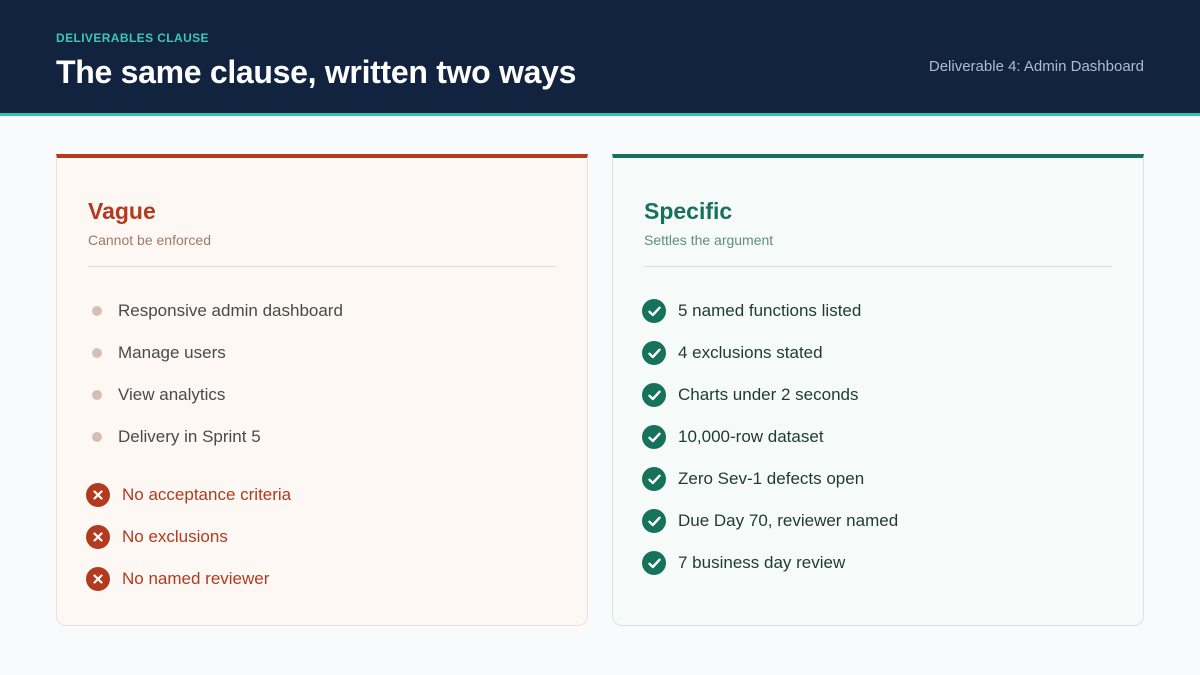  I want to click on problem-item-label: No named reviewer, so click(196, 578).